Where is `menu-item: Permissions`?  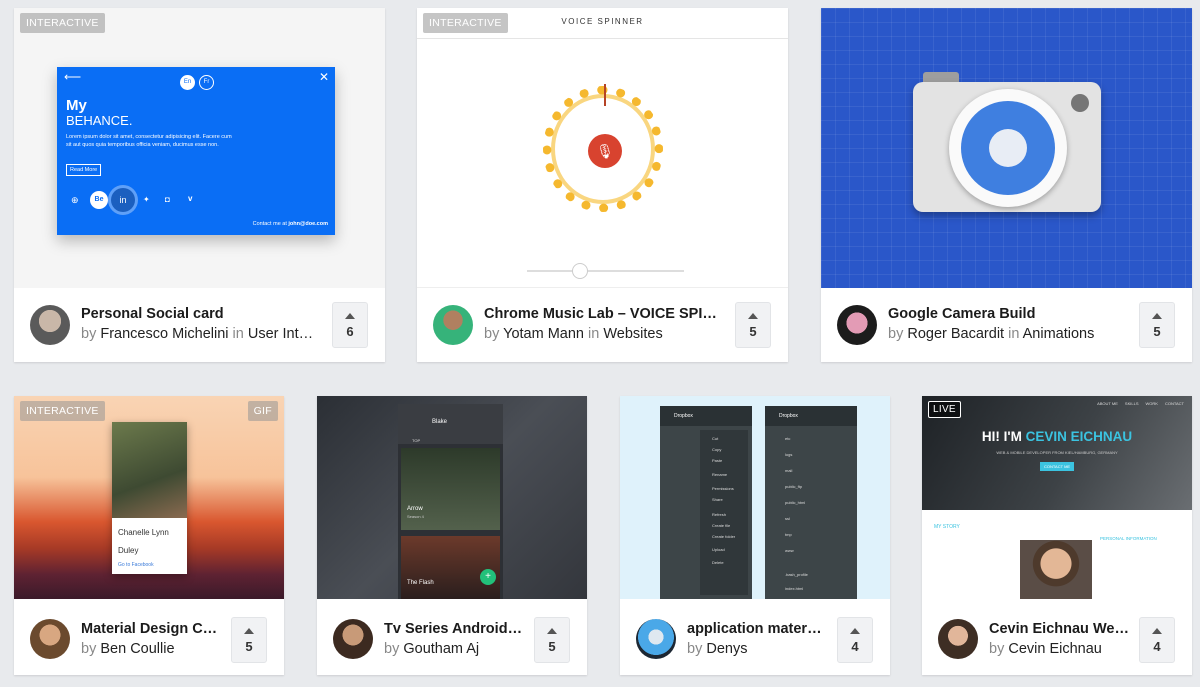 menu-item: Permissions is located at coordinates (723, 488).